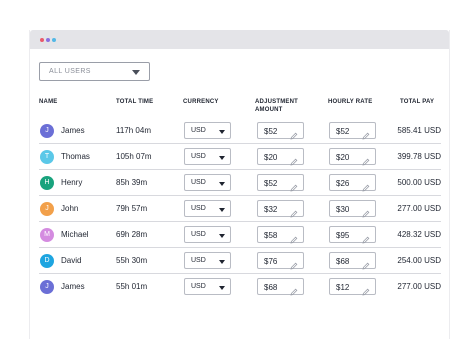 The image size is (474, 339). What do you see at coordinates (419, 234) in the screenshot?
I see `total-pay: 428.32 USD` at bounding box center [419, 234].